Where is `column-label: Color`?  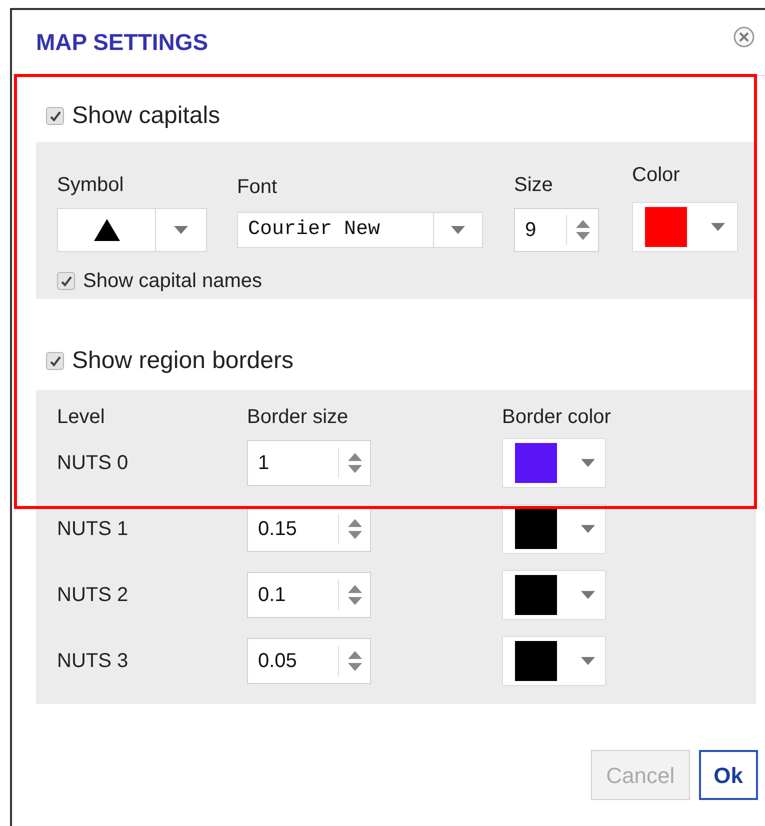
column-label: Color is located at coordinates (656, 175).